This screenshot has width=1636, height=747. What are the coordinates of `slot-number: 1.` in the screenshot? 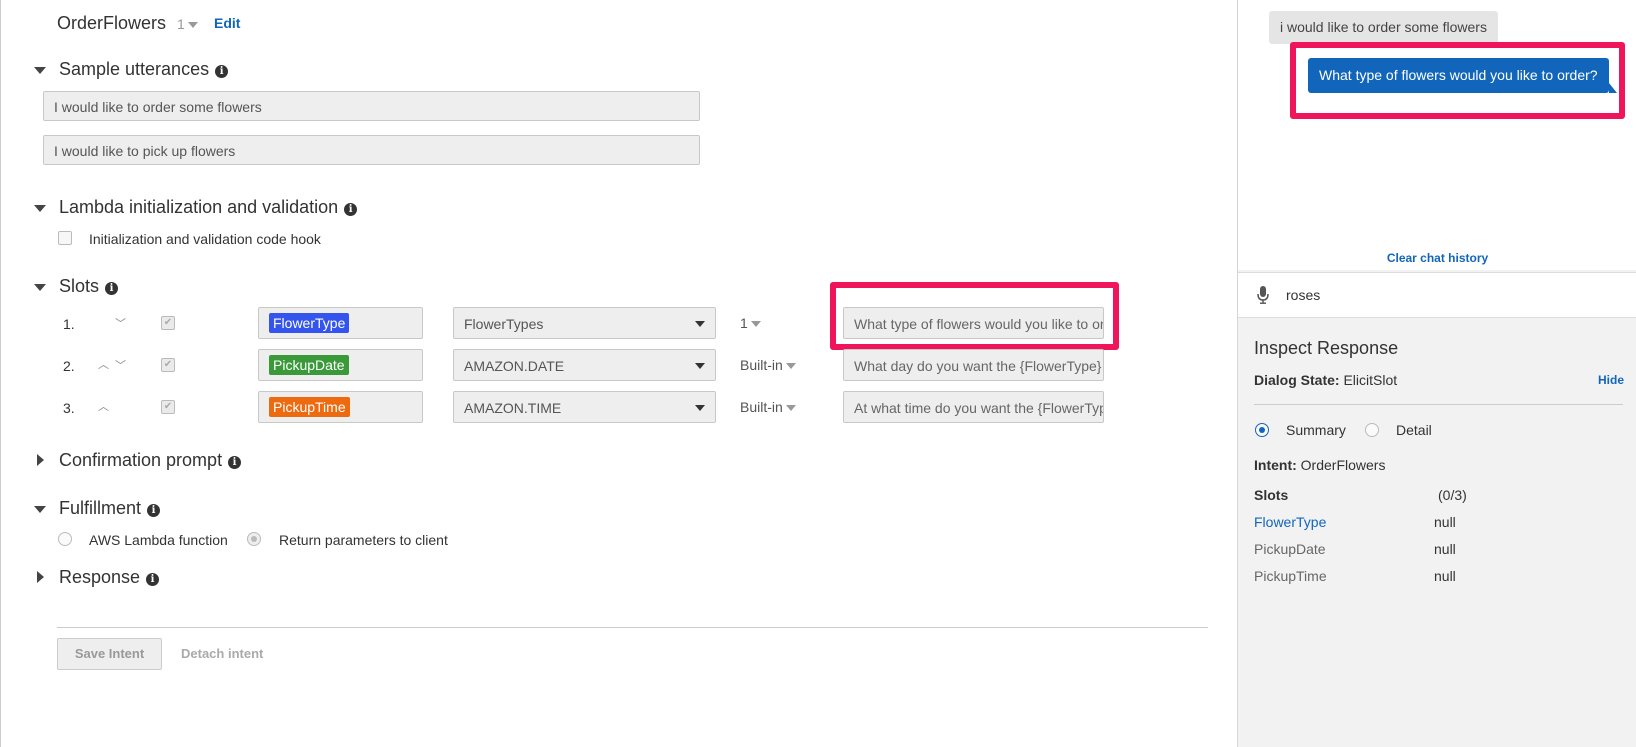 It's located at (69, 324).